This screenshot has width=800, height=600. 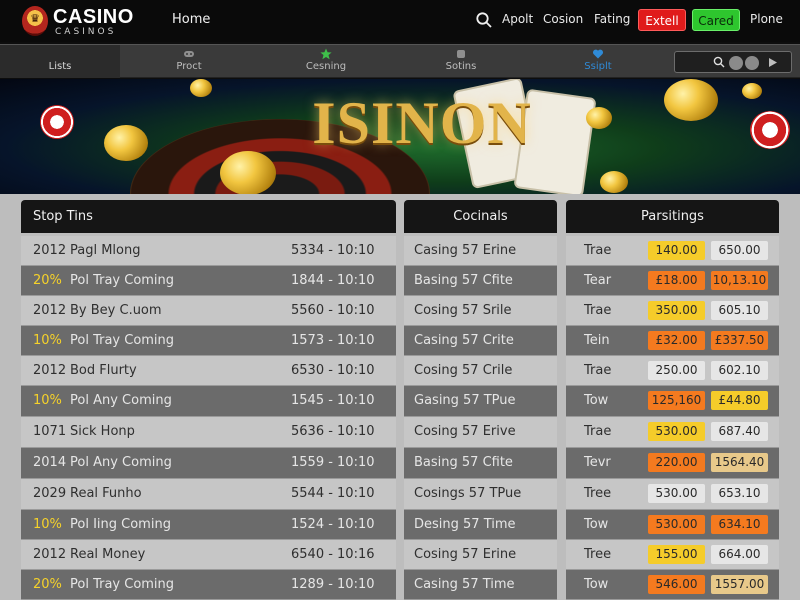 What do you see at coordinates (480, 401) in the screenshot?
I see `table-row: Gasing 57 TPue` at bounding box center [480, 401].